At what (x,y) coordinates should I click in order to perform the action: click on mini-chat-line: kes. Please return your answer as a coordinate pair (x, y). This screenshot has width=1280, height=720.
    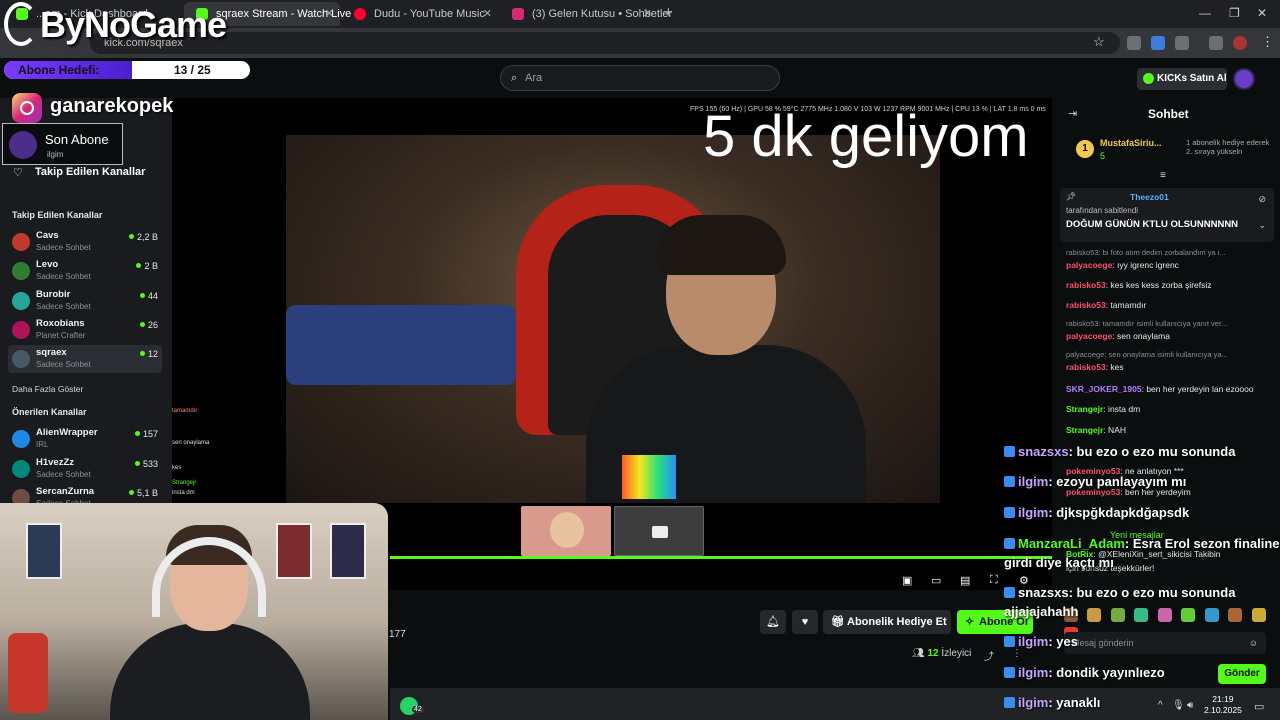
    Looking at the image, I should click on (177, 468).